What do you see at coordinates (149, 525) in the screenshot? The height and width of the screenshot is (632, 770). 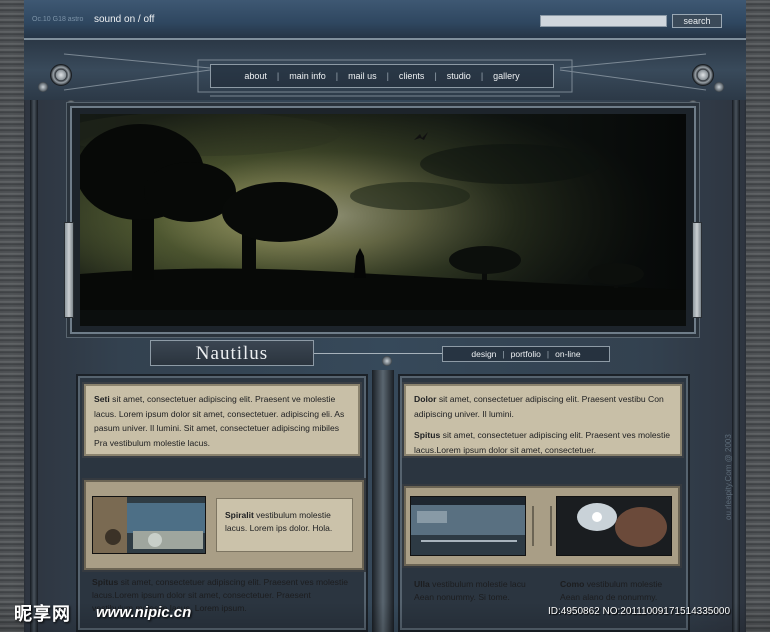 I see `left-feature-thumbnail` at bounding box center [149, 525].